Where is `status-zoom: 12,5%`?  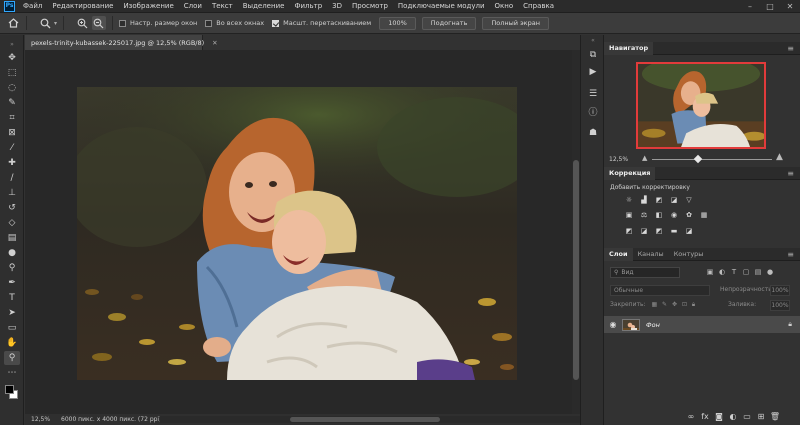 status-zoom: 12,5% is located at coordinates (43, 419).